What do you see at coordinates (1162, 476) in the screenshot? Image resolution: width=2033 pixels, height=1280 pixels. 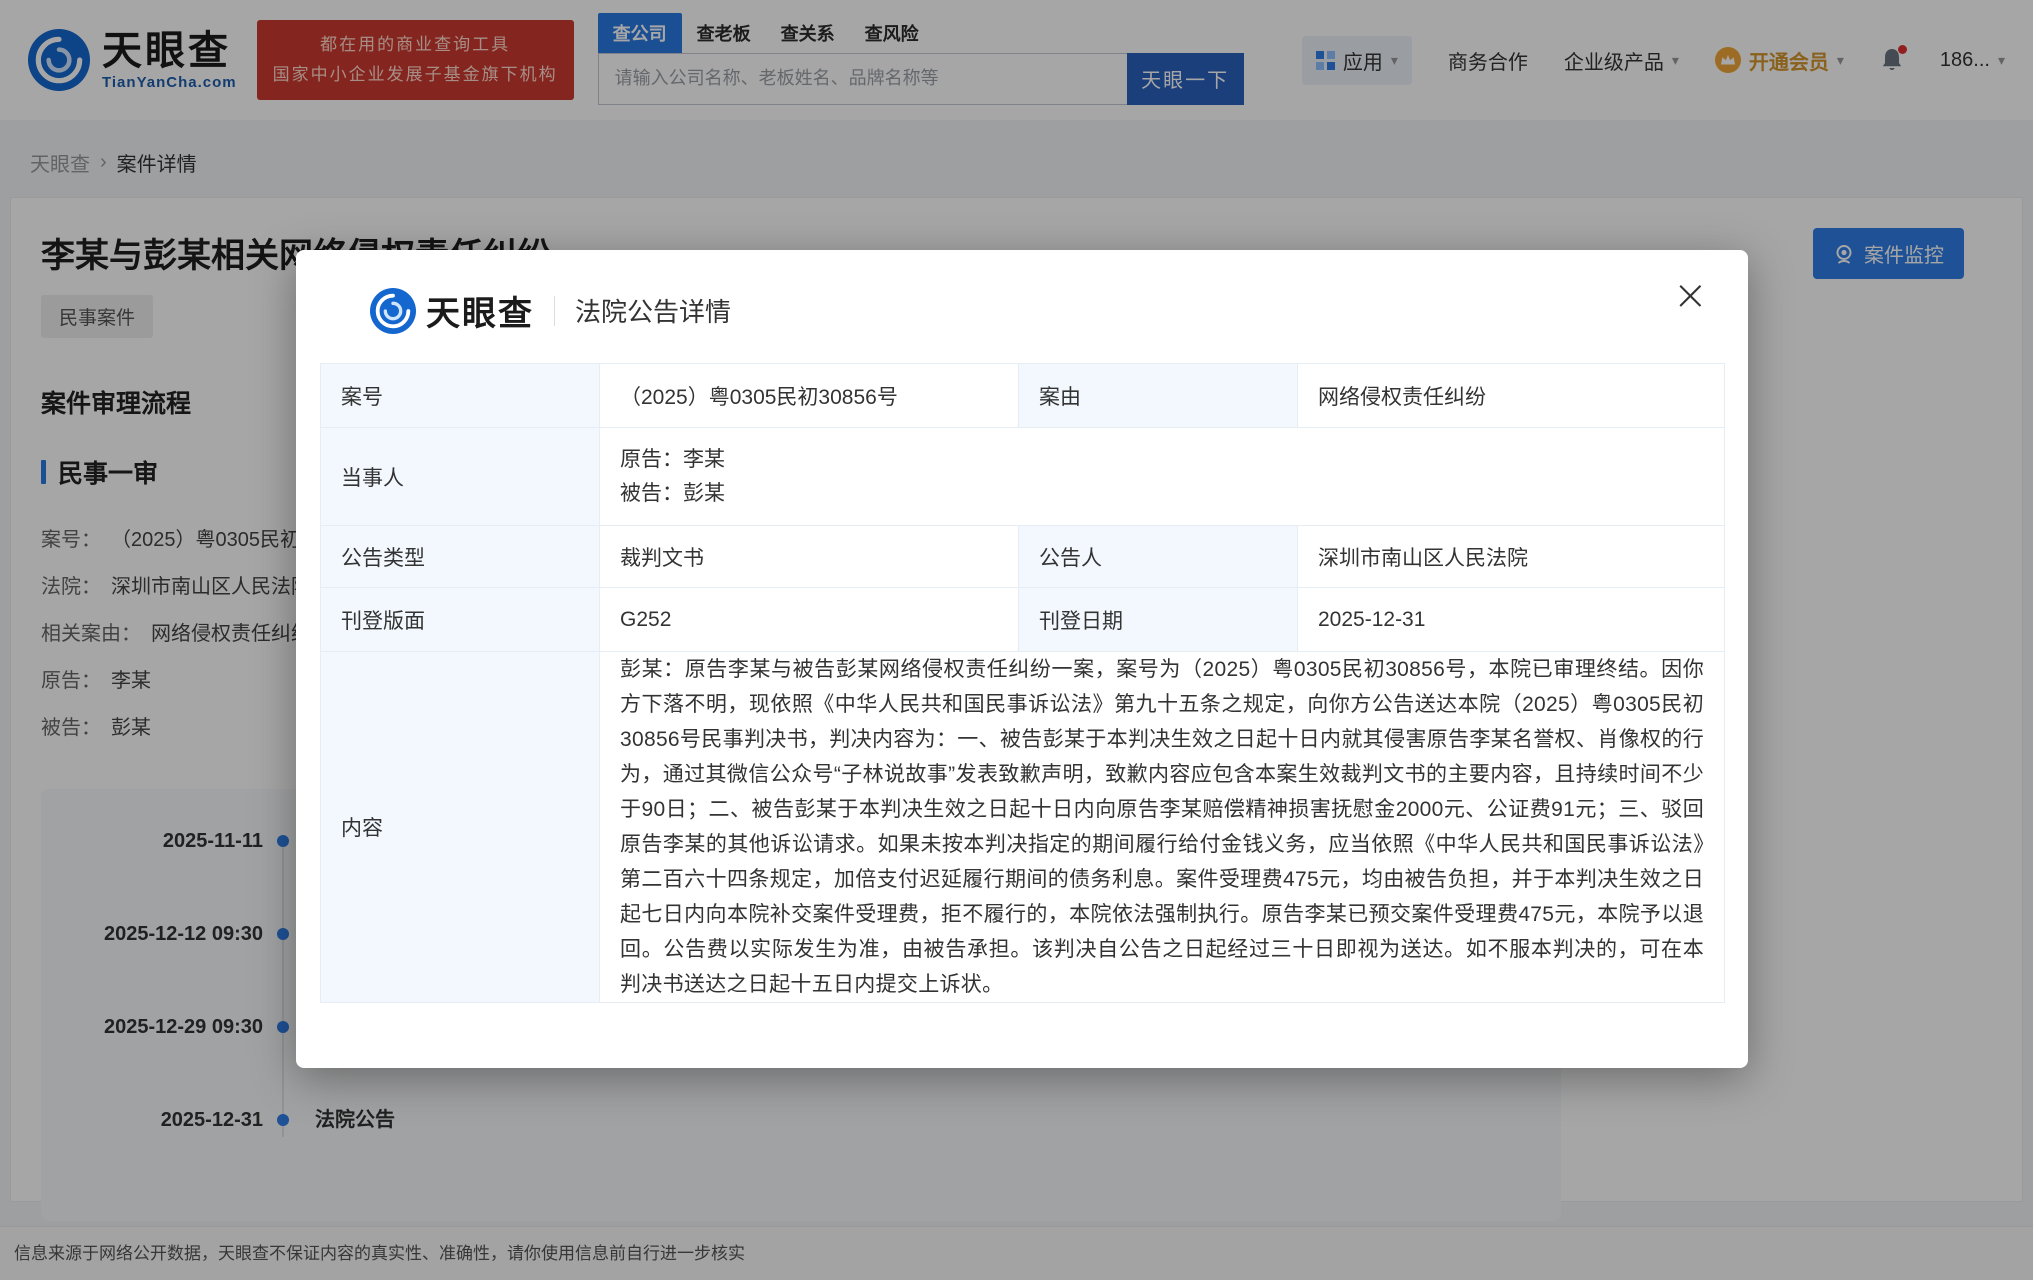 I see `parties-value: 原告：李某 被告：彭某` at bounding box center [1162, 476].